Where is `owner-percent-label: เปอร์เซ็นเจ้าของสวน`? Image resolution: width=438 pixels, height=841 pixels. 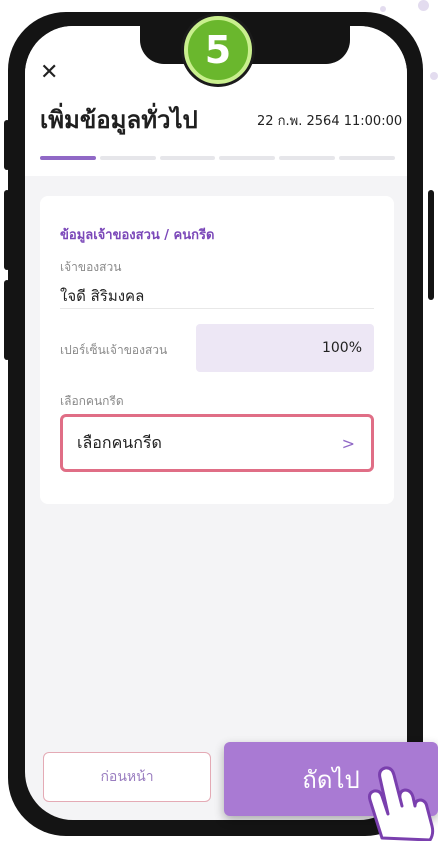 owner-percent-label: เปอร์เซ็นเจ้าของสวน is located at coordinates (114, 350).